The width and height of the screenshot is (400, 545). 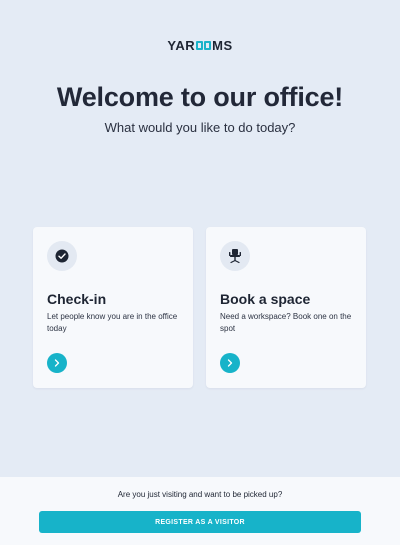 What do you see at coordinates (265, 299) in the screenshot?
I see `book-space-title: Book a space` at bounding box center [265, 299].